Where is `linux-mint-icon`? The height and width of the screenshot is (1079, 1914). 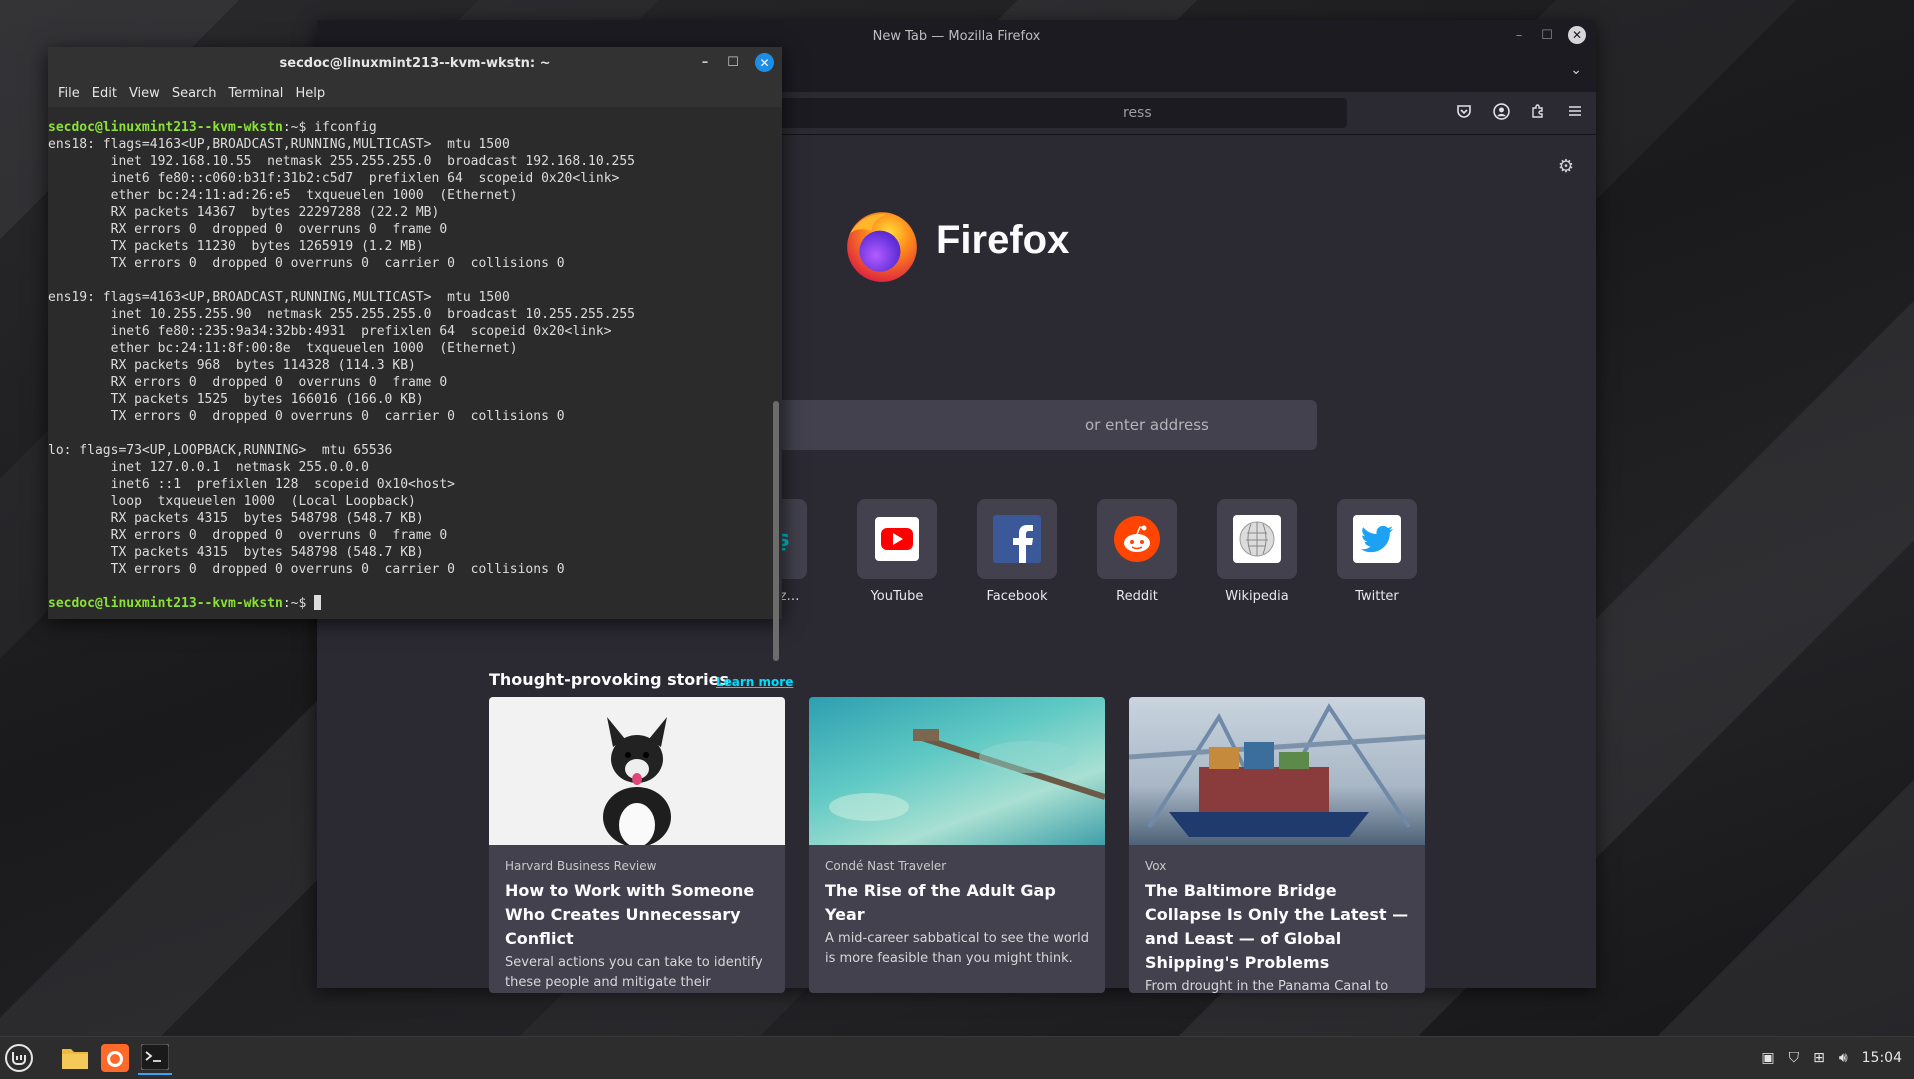
linux-mint-icon is located at coordinates (19, 1058).